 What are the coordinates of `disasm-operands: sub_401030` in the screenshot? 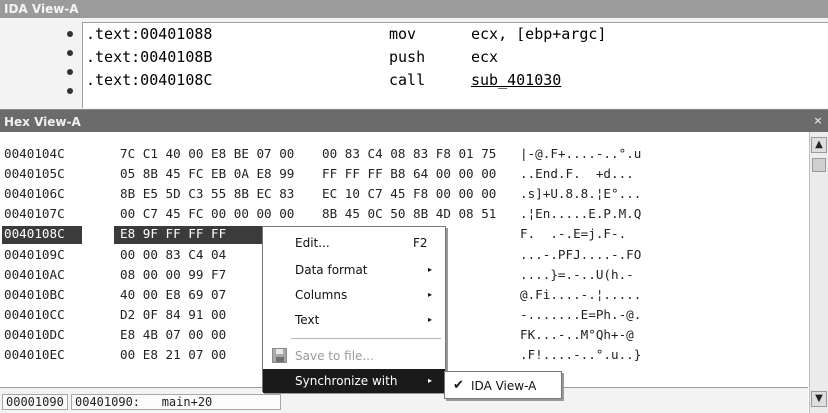 It's located at (516, 80).